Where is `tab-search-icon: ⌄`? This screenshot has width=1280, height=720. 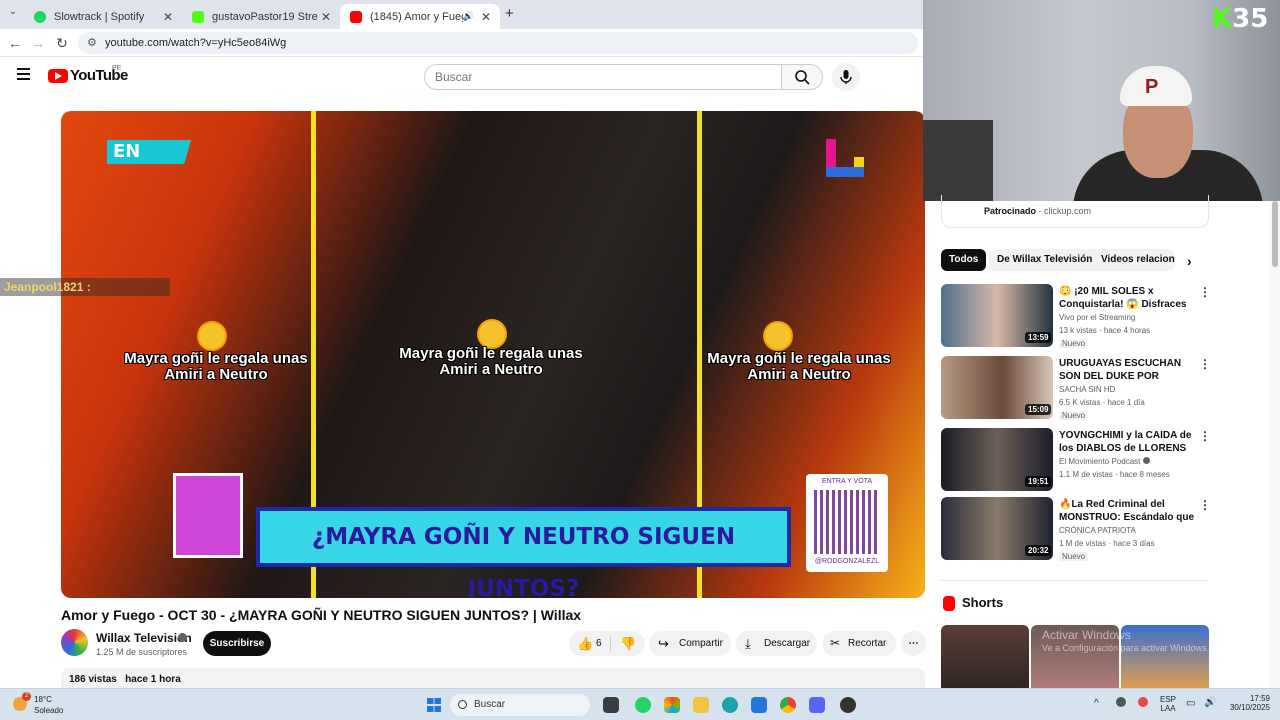
tab-search-icon: ⌄ is located at coordinates (13, 11).